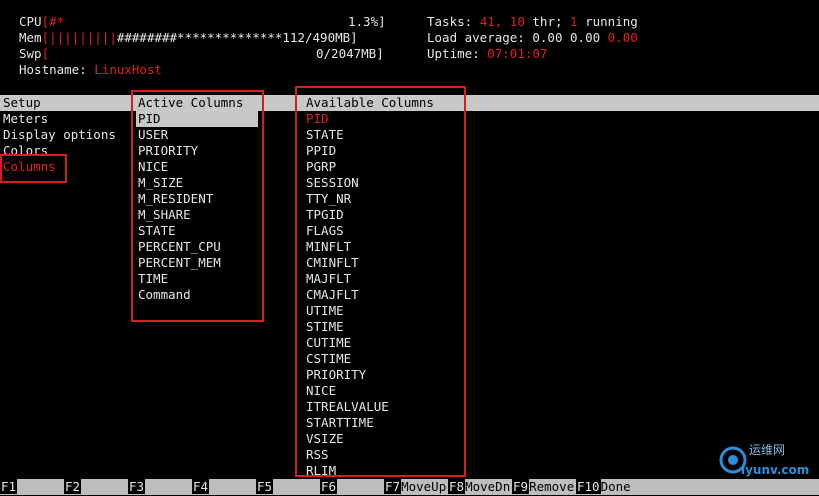 This screenshot has height=496, width=819. I want to click on f10-key: F10Done, so click(603, 487).